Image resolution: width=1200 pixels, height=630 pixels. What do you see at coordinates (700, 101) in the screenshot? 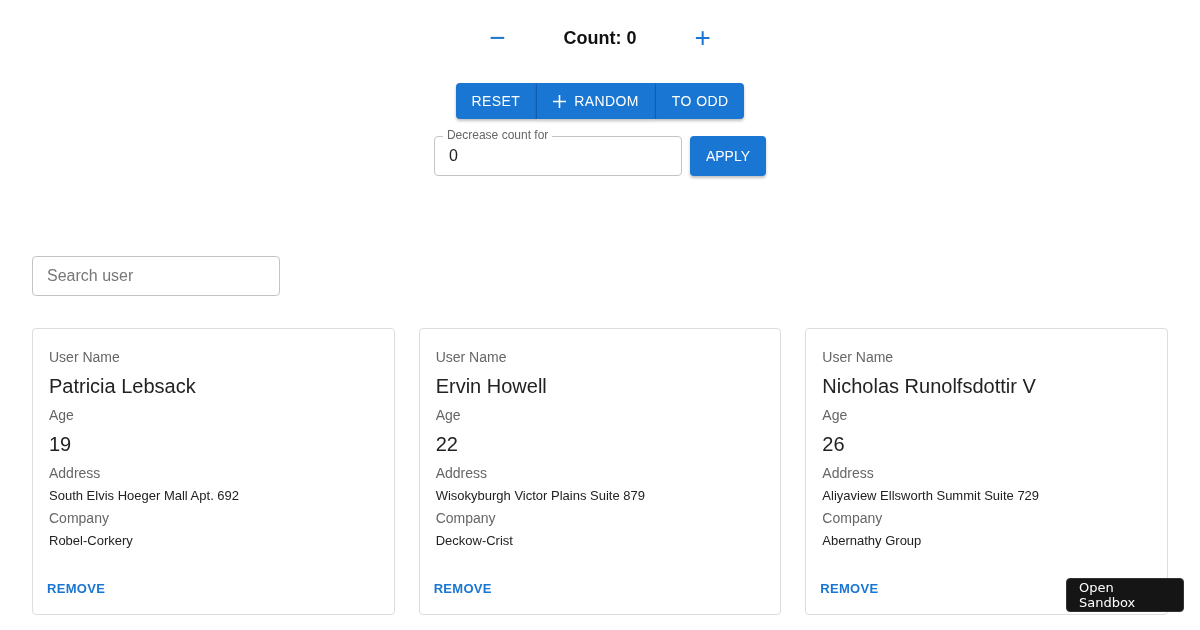
I see `group-button: TO ODD` at bounding box center [700, 101].